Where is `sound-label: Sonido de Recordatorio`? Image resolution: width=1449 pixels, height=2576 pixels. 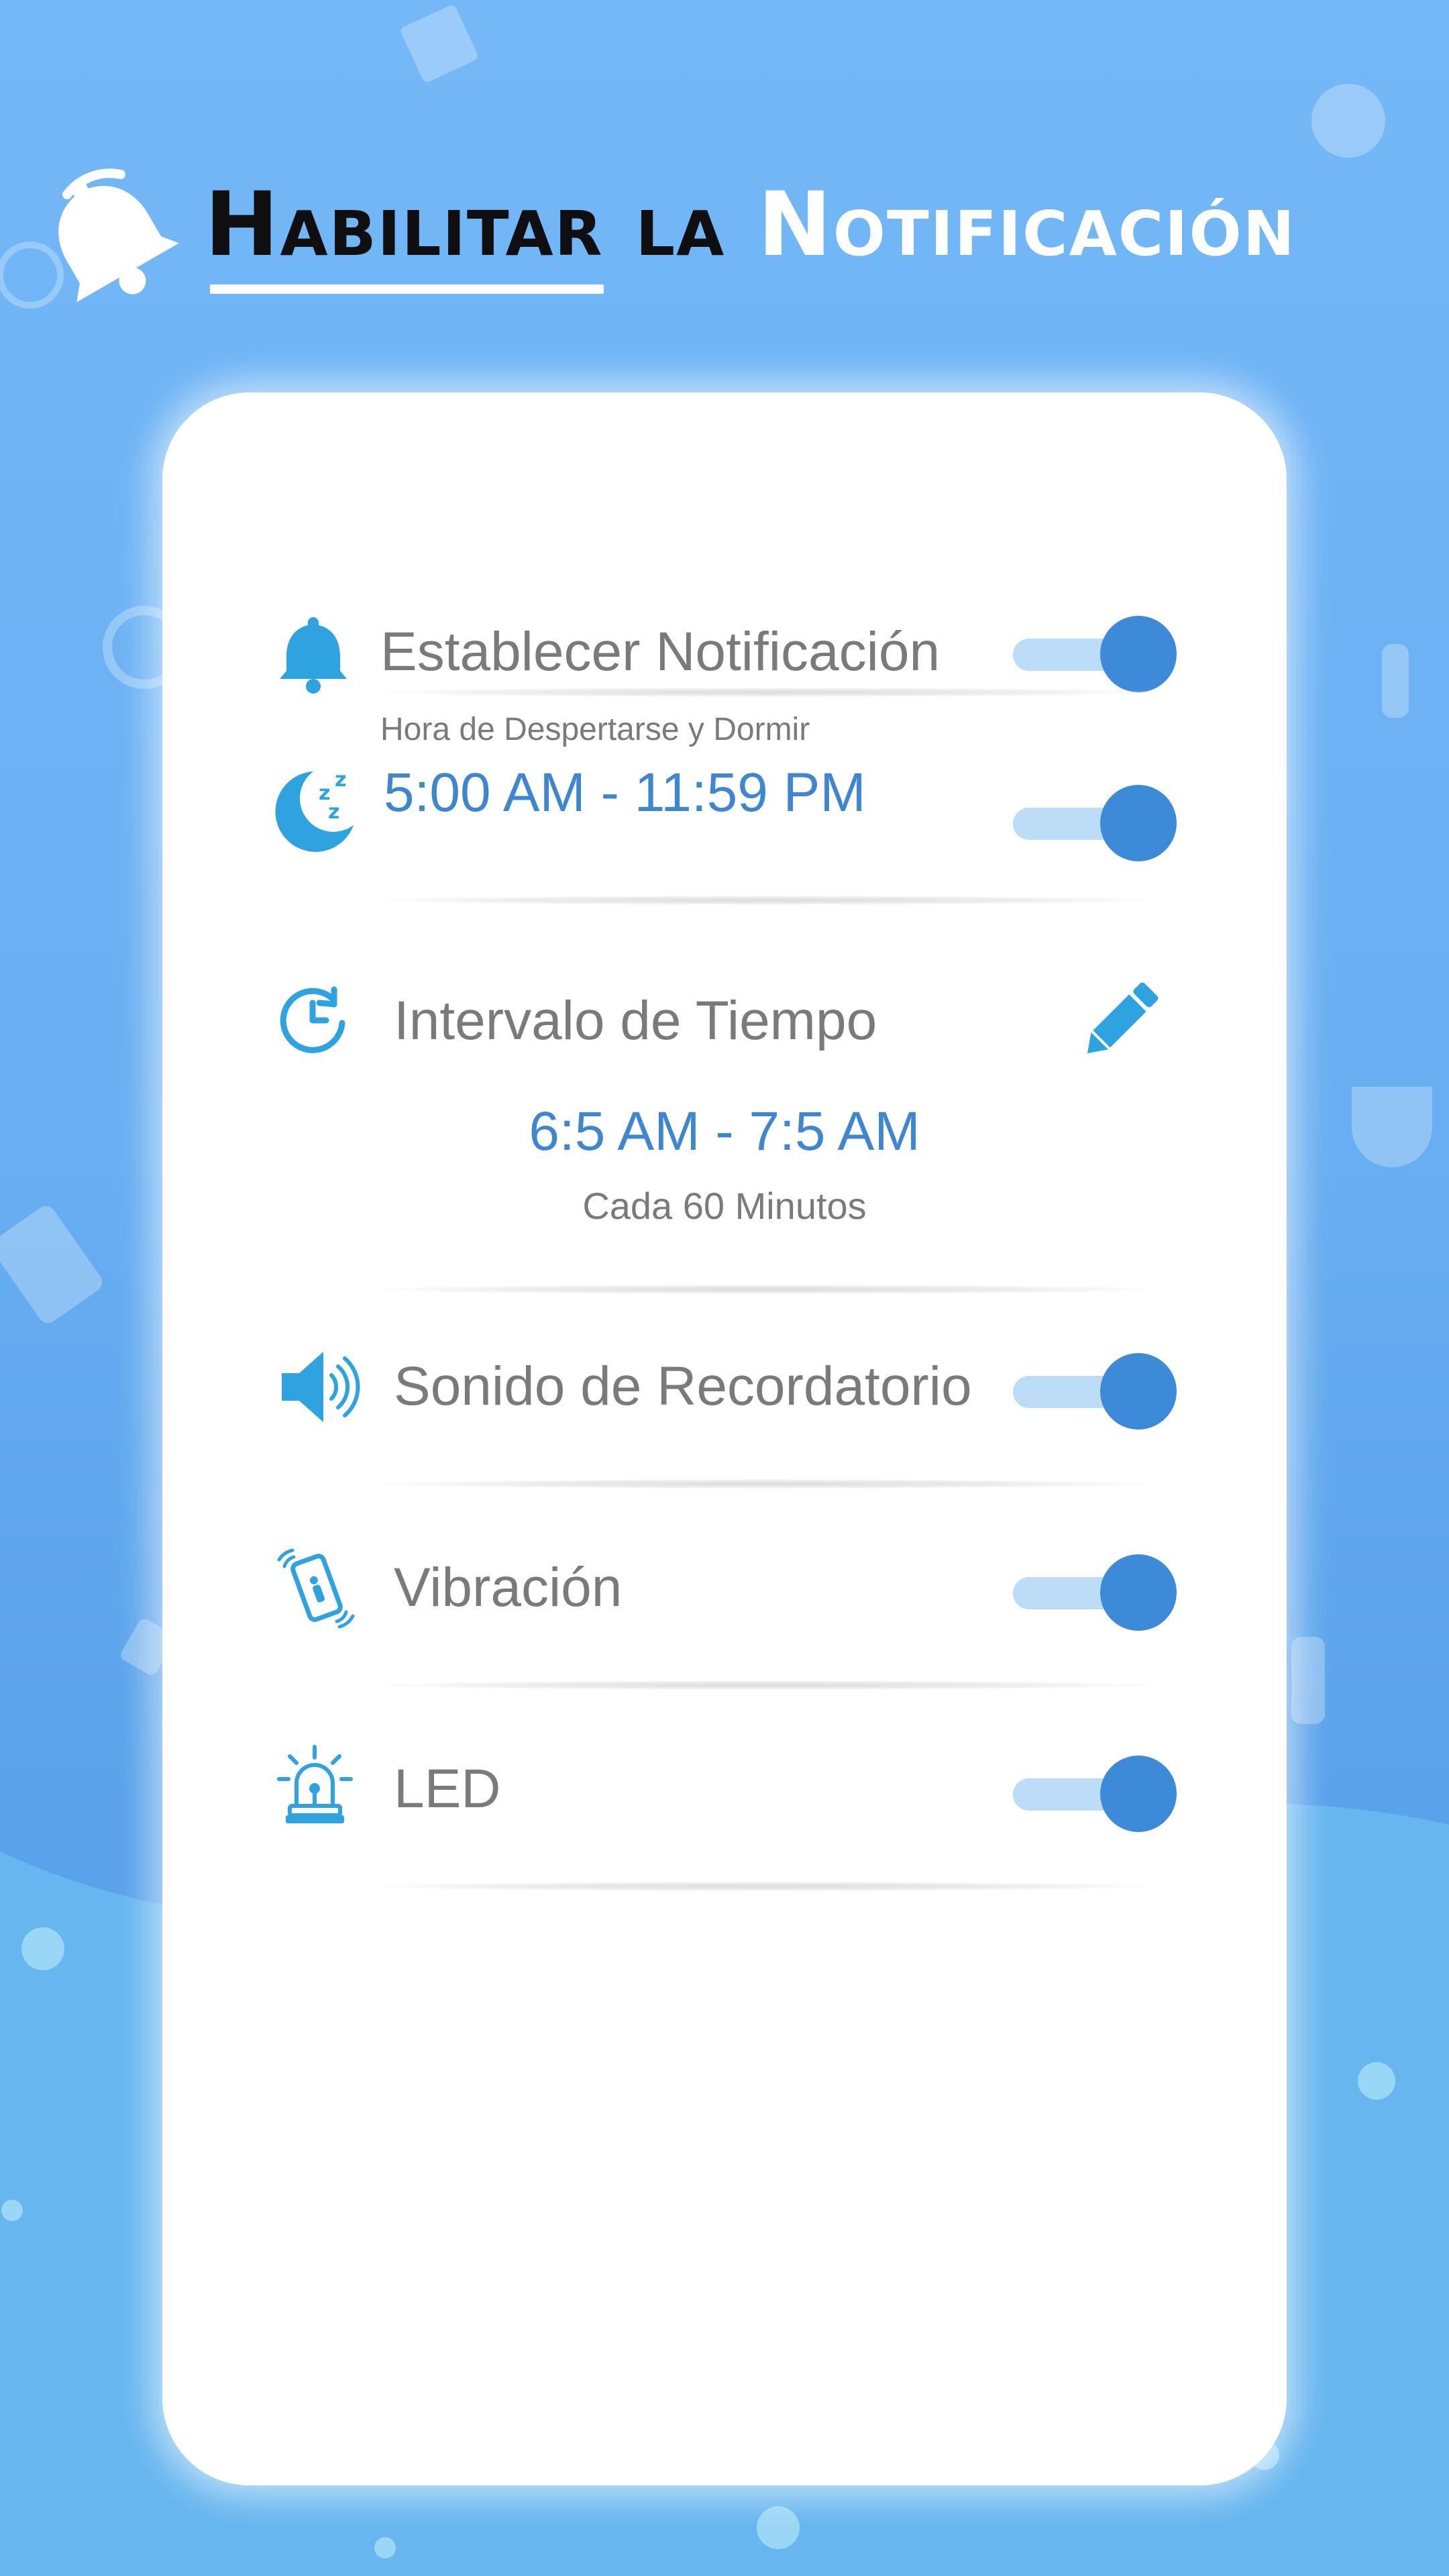
sound-label: Sonido de Recordatorio is located at coordinates (683, 1386).